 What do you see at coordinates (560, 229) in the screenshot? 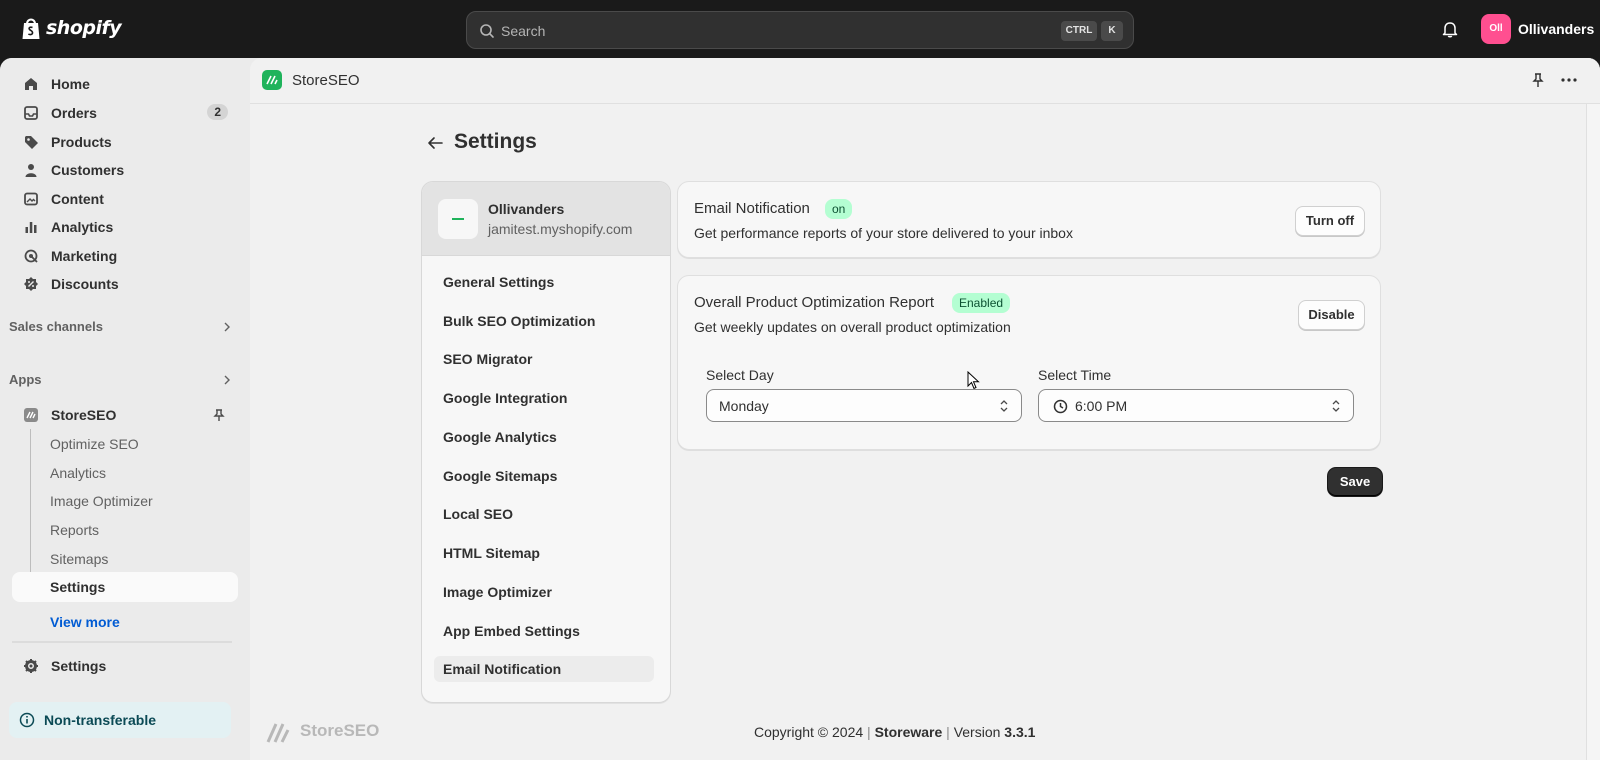
I see `store-domain: jamitest.myshopify.com` at bounding box center [560, 229].